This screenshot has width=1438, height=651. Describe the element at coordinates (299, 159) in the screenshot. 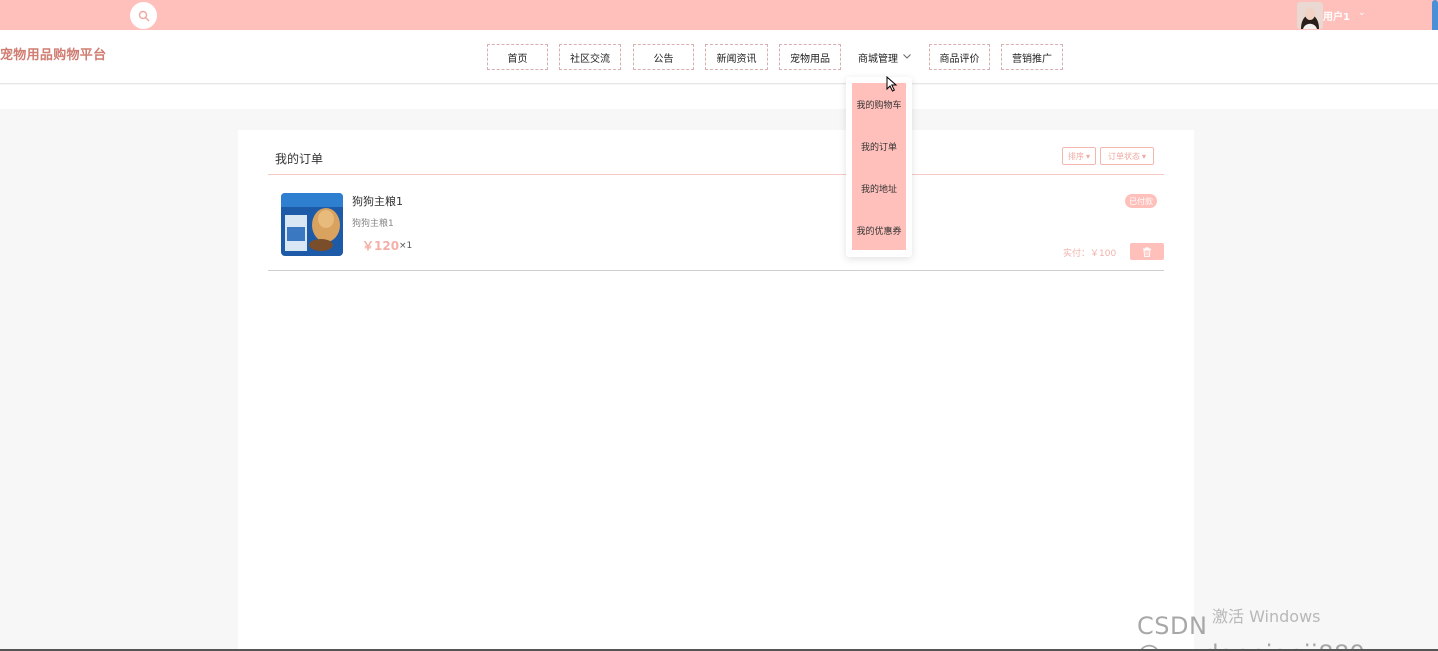

I see `page-title: 我的订单` at that location.